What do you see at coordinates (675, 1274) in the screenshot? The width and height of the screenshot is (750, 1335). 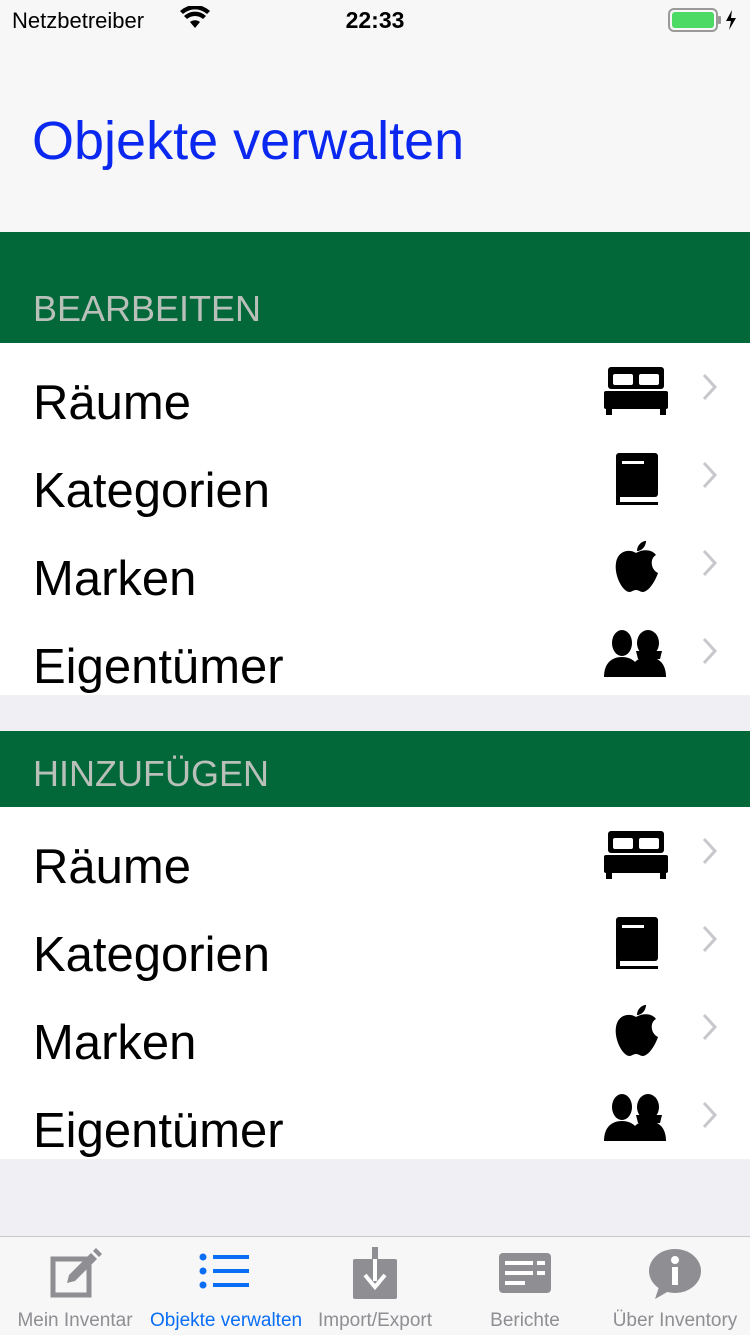 I see `info-icon` at bounding box center [675, 1274].